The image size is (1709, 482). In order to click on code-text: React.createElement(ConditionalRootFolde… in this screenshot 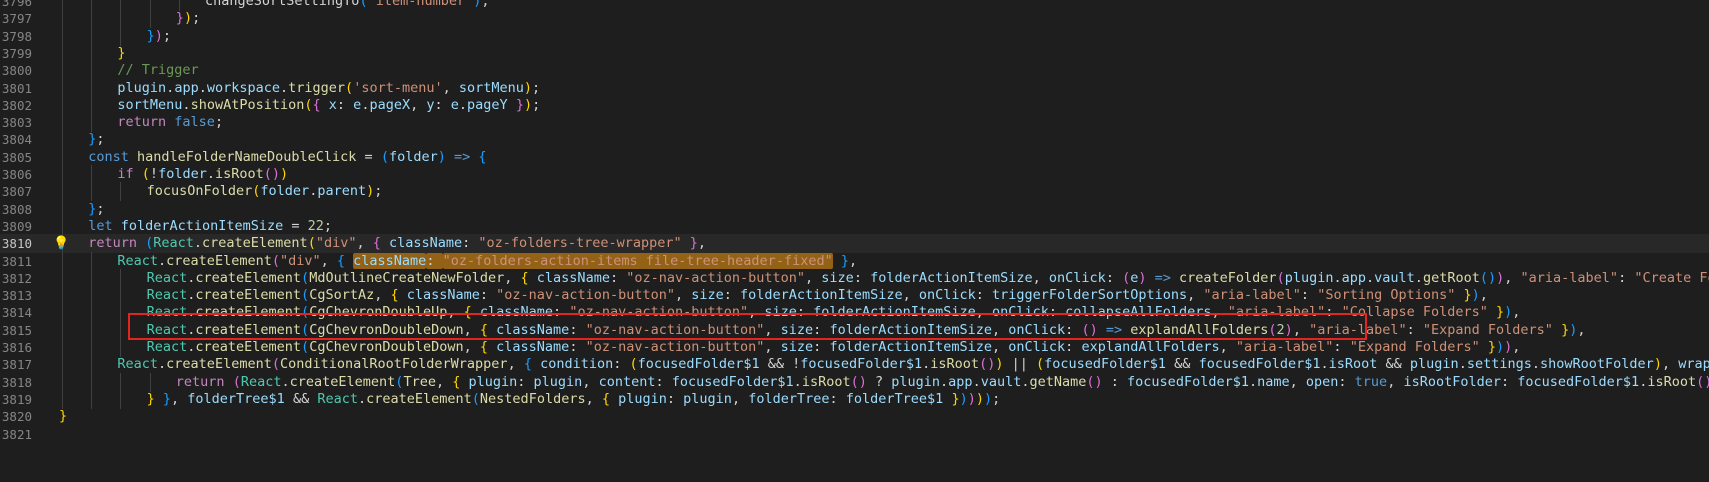, I will do `click(913, 364)`.